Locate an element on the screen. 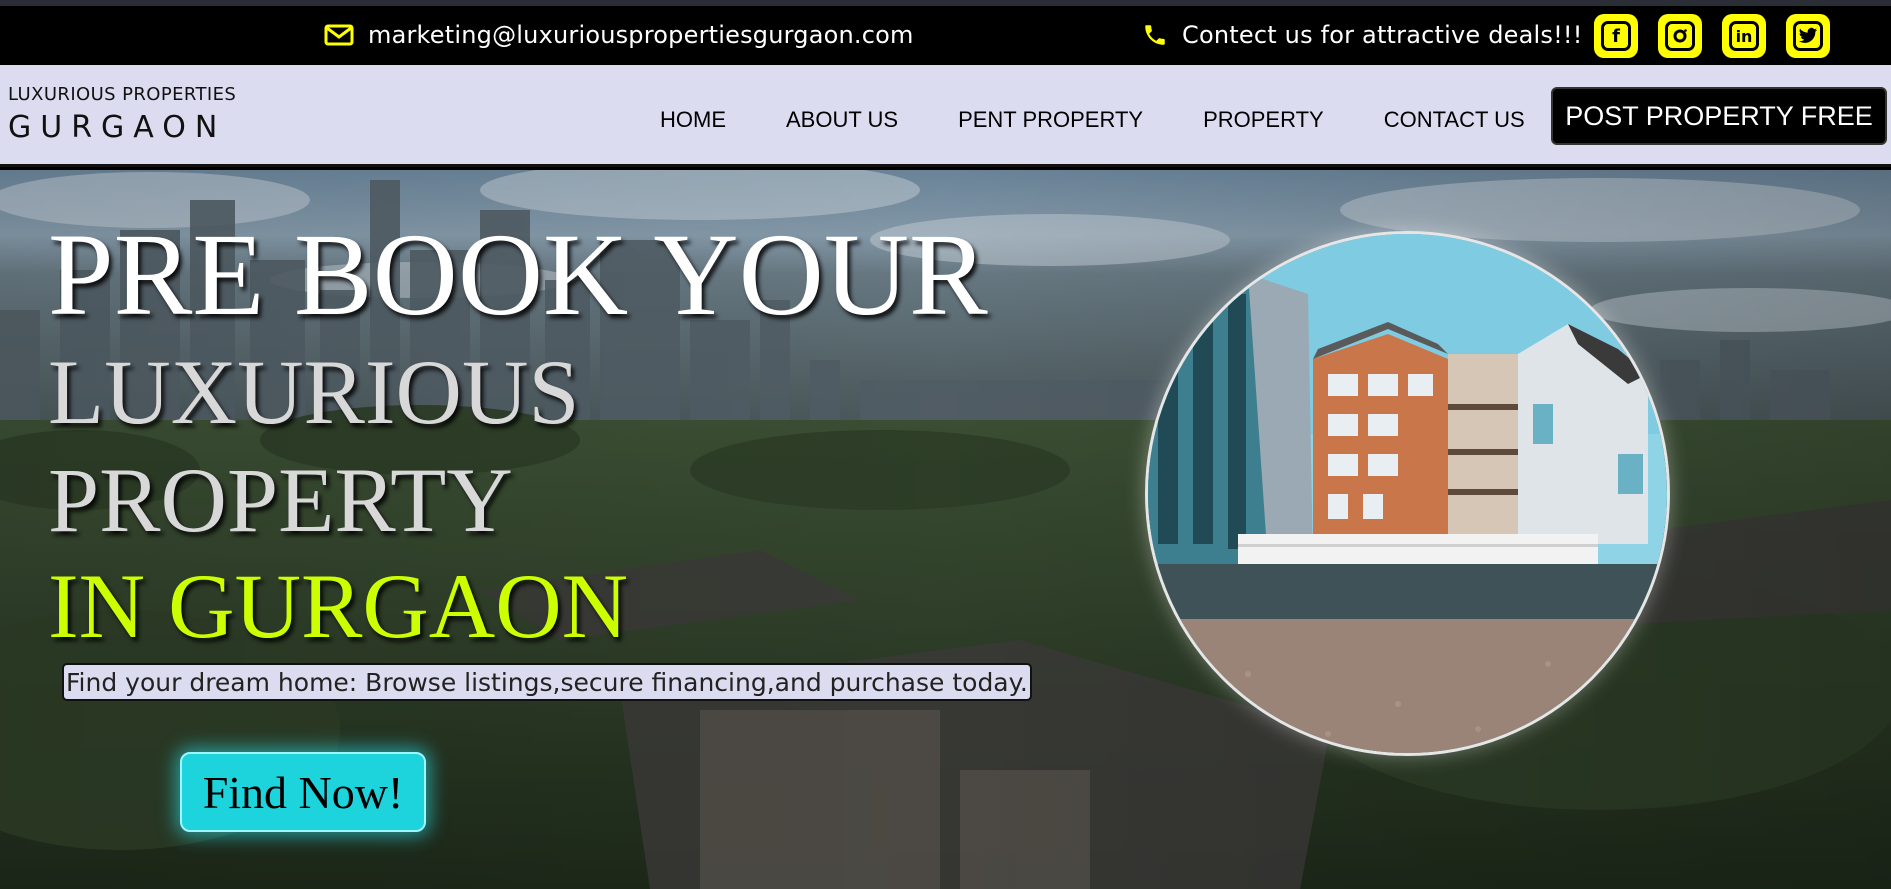 Image resolution: width=1891 pixels, height=889 pixels. twitter-icon is located at coordinates (1808, 36).